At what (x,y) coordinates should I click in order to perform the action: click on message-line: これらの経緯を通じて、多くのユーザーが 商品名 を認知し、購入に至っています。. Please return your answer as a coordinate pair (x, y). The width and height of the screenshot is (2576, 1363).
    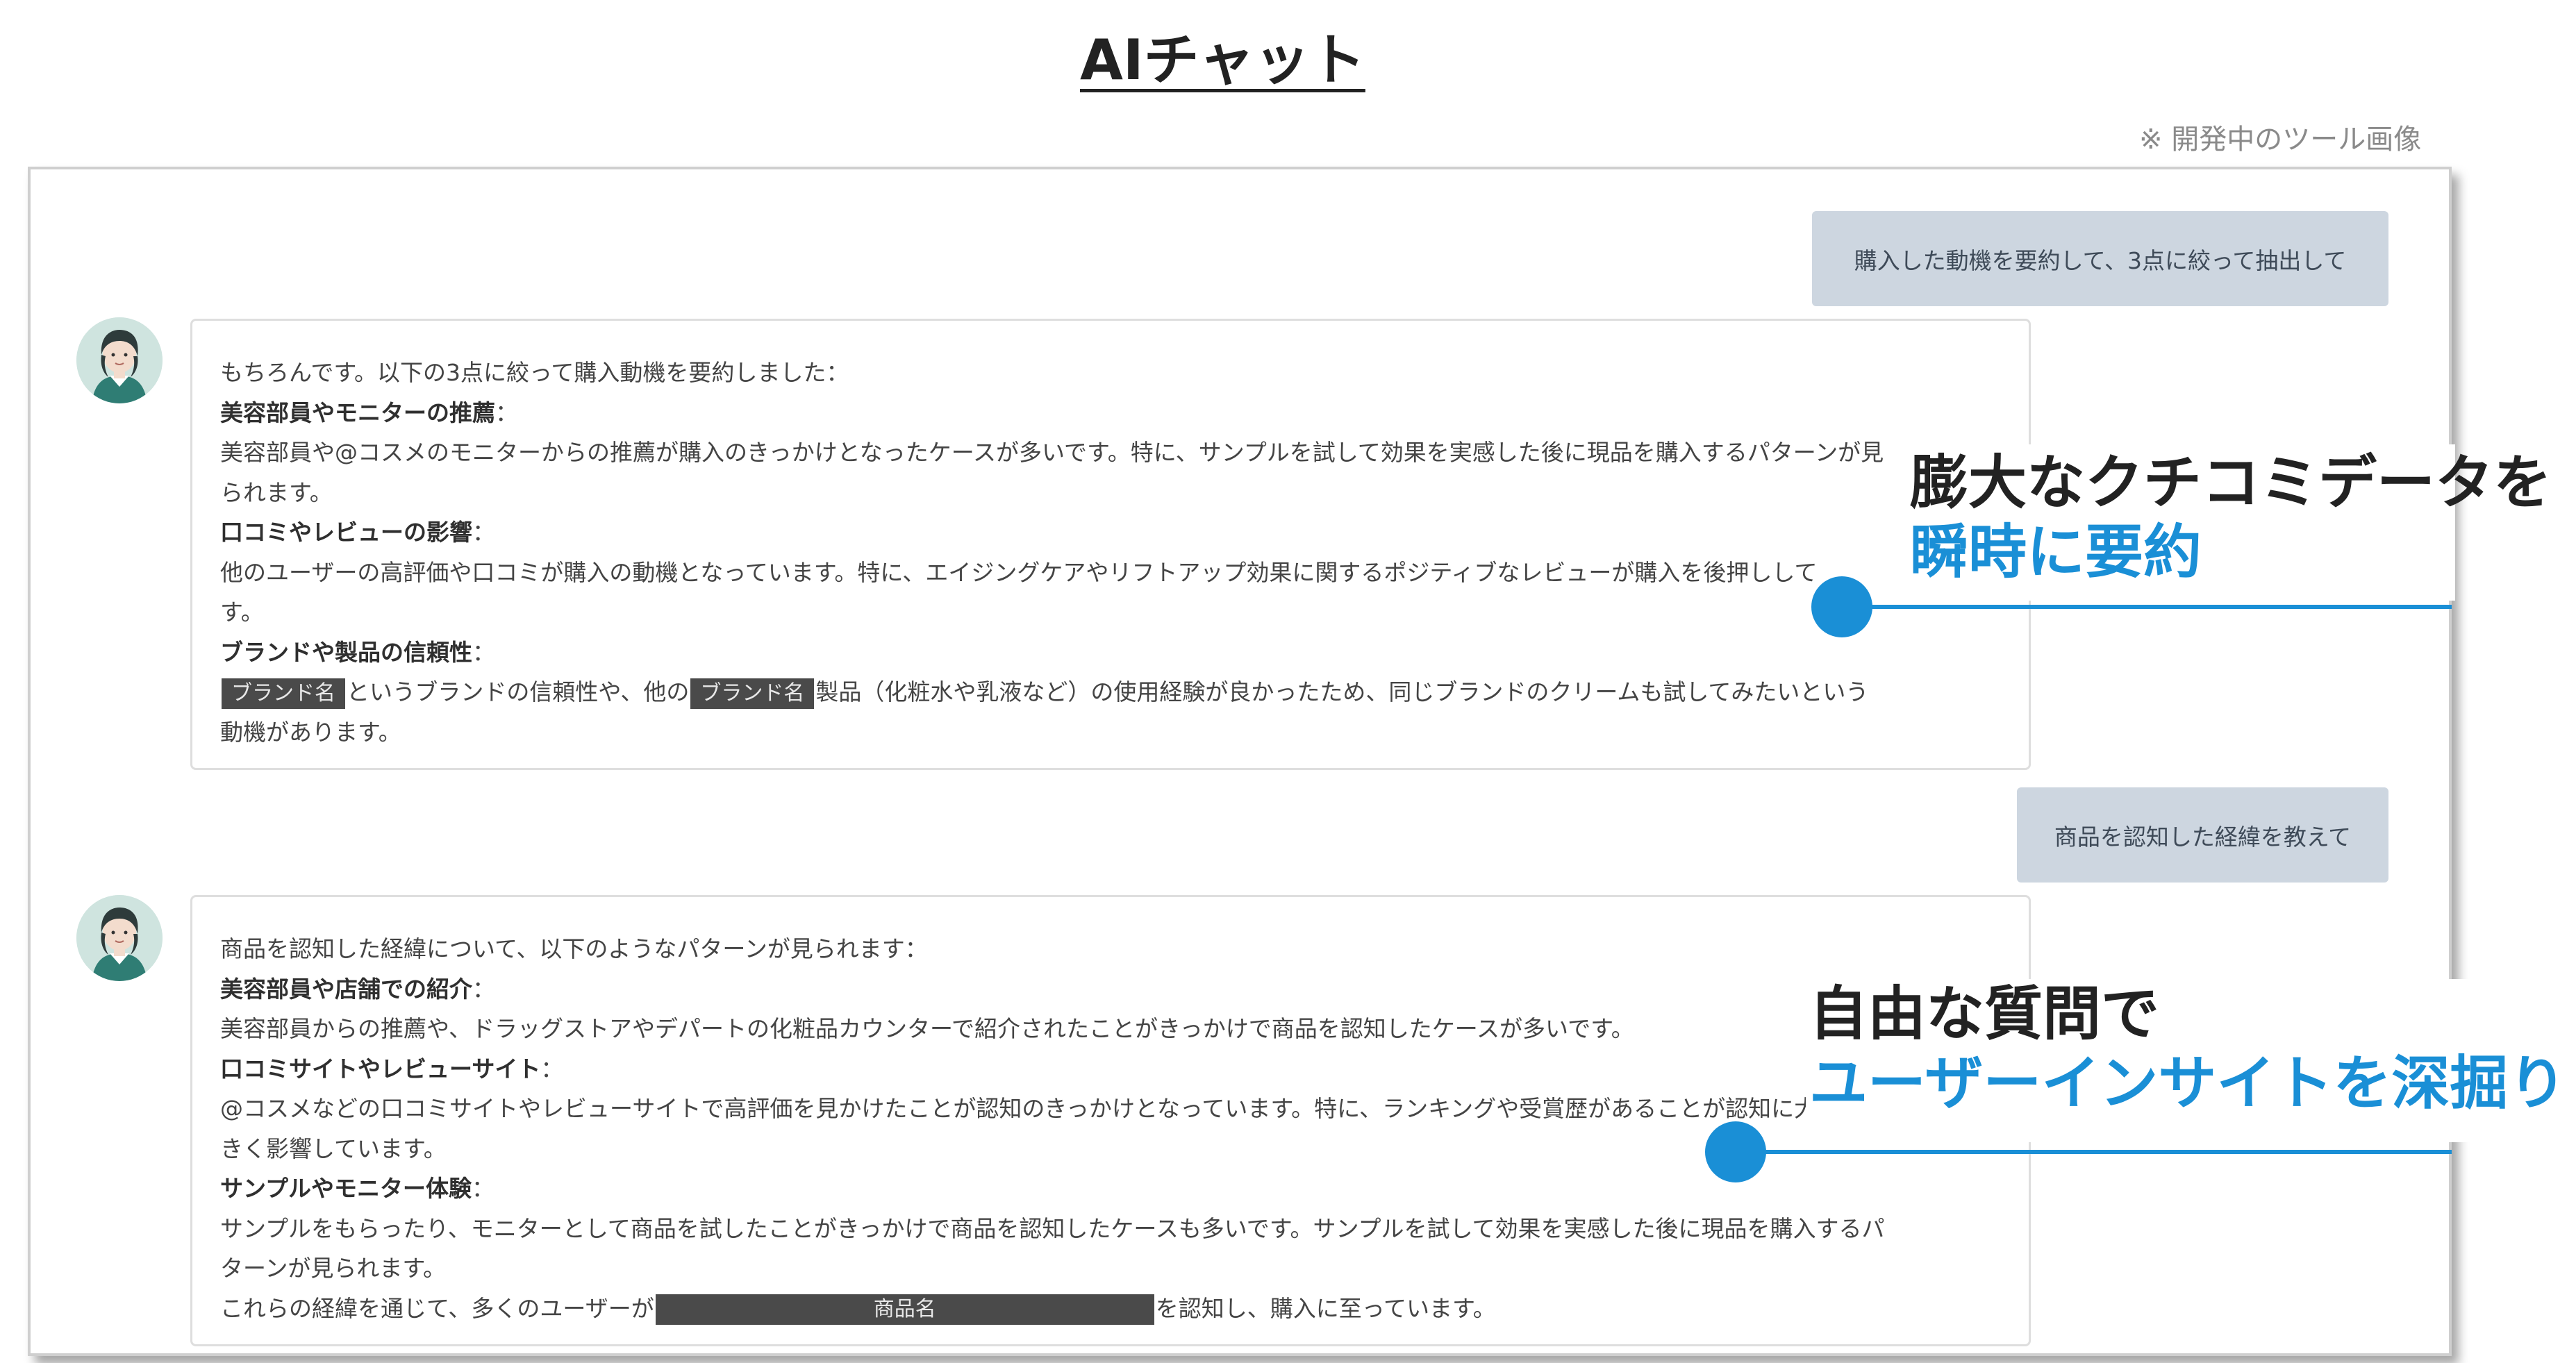
    Looking at the image, I should click on (1110, 1309).